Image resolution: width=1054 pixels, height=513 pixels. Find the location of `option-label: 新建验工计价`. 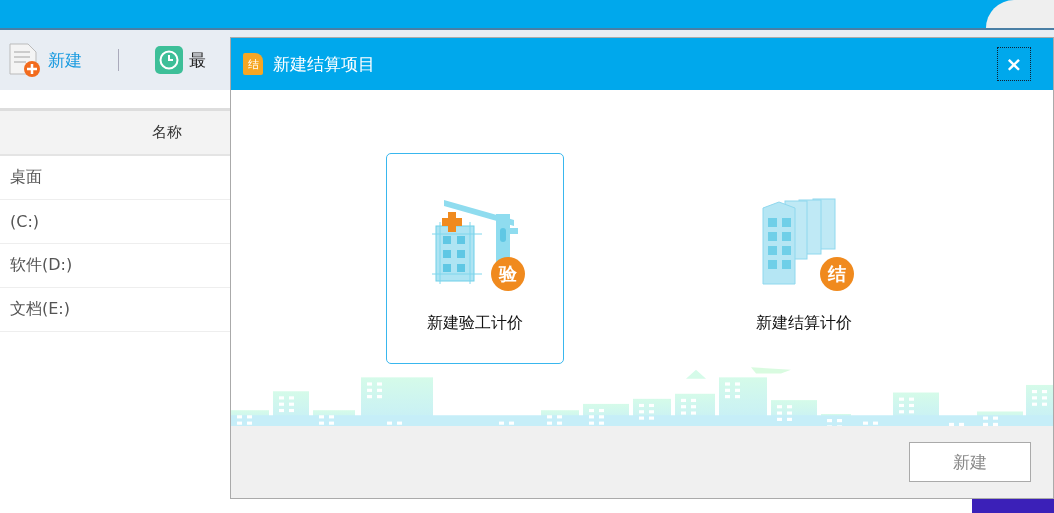

option-label: 新建验工计价 is located at coordinates (475, 323).